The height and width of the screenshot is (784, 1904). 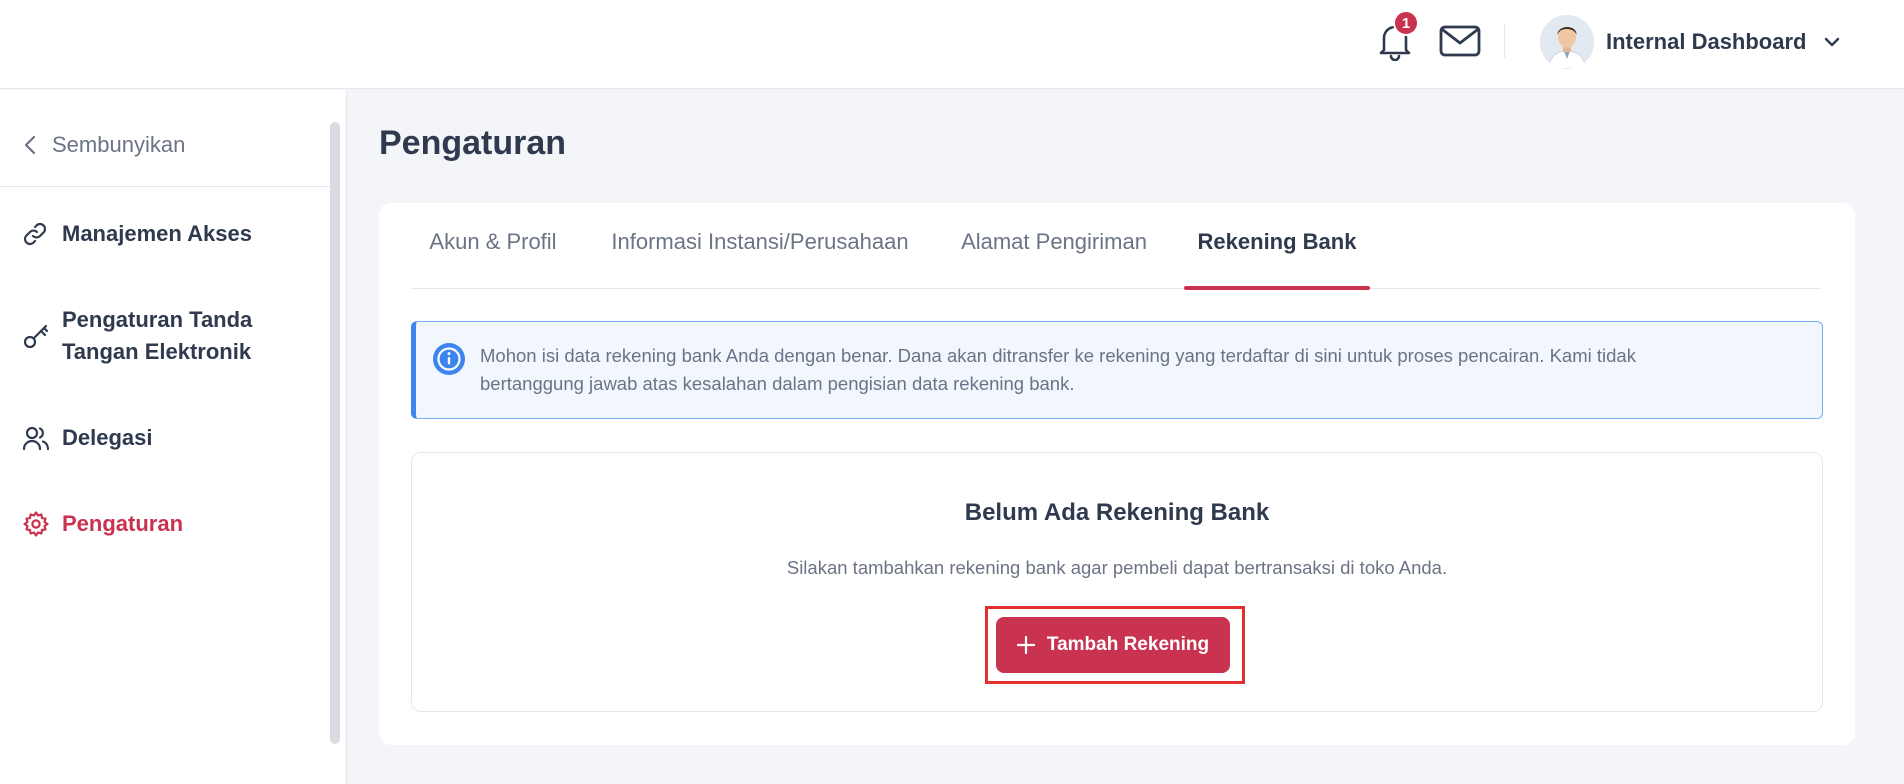 I want to click on mail-button, so click(x=1460, y=41).